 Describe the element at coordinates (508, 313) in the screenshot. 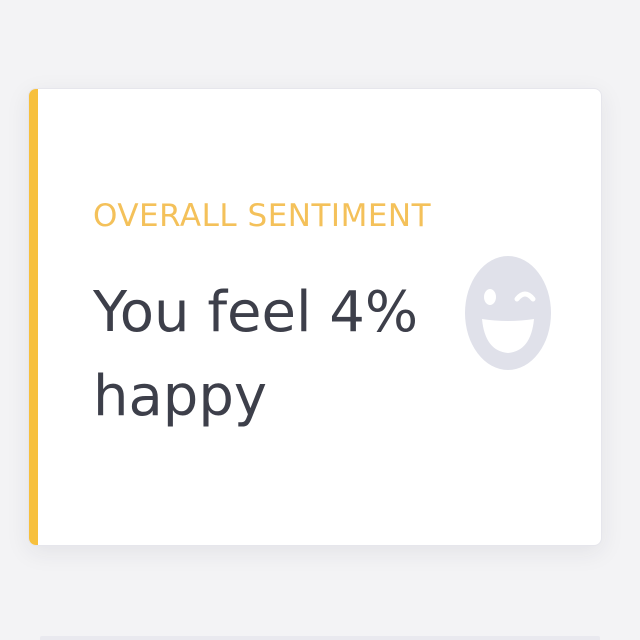

I see `winking-smile-icon` at that location.